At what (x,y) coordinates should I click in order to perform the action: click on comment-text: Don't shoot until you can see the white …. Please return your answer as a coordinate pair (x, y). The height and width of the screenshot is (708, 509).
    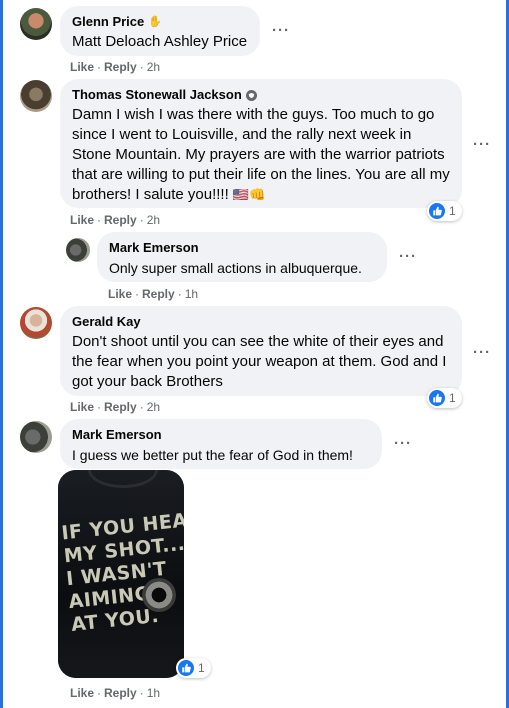
    Looking at the image, I should click on (259, 361).